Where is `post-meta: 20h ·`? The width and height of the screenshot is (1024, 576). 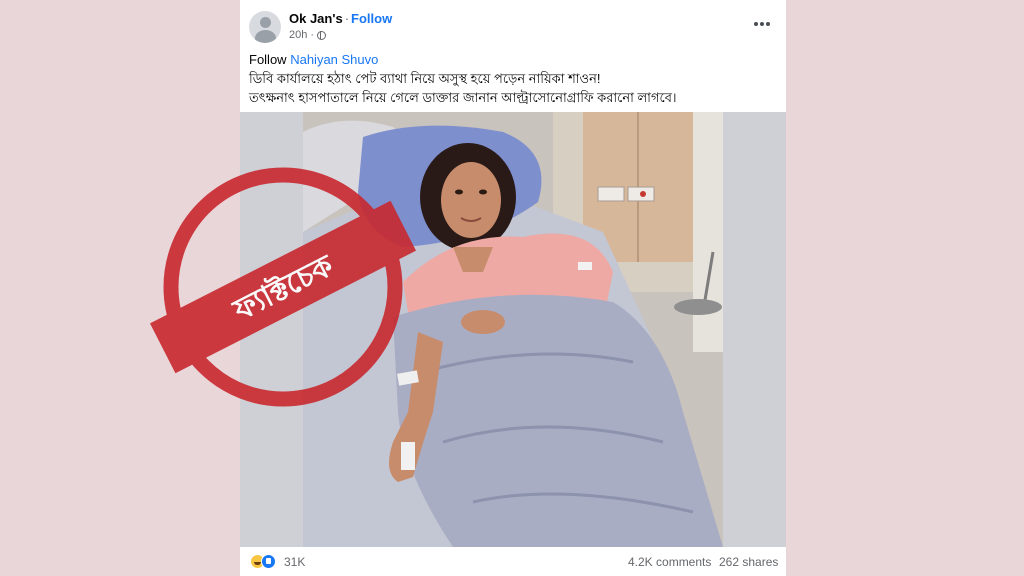
post-meta: 20h · is located at coordinates (308, 35).